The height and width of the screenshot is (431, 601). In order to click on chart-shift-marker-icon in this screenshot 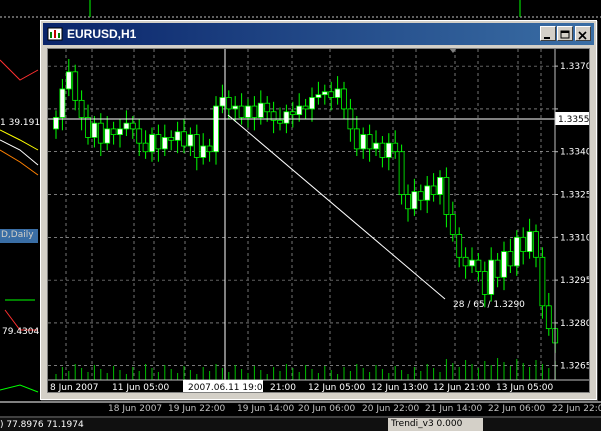, I will do `click(453, 50)`.